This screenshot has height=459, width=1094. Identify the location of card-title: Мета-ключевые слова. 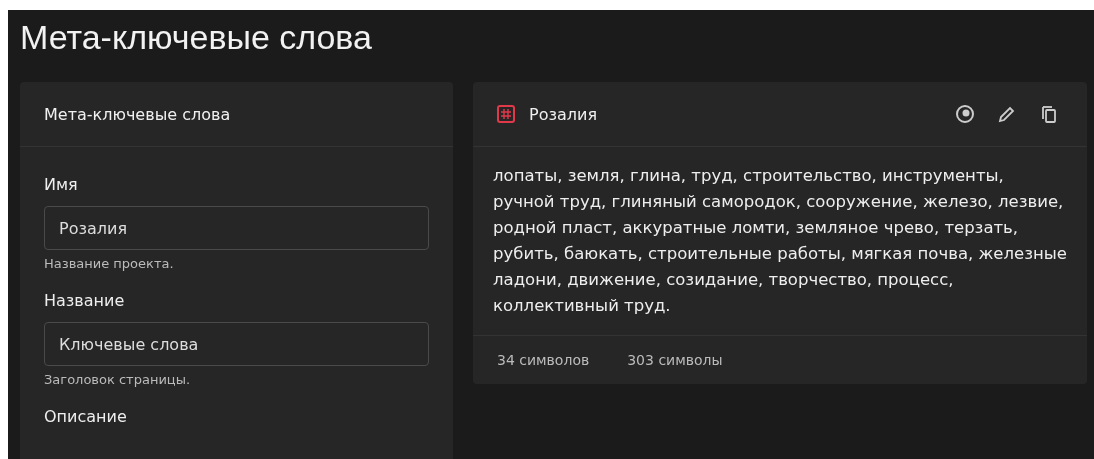
(138, 114).